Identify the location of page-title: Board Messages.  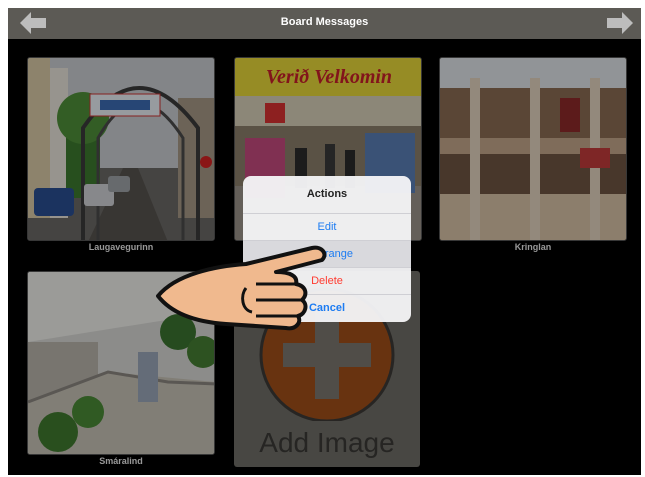
(324, 22).